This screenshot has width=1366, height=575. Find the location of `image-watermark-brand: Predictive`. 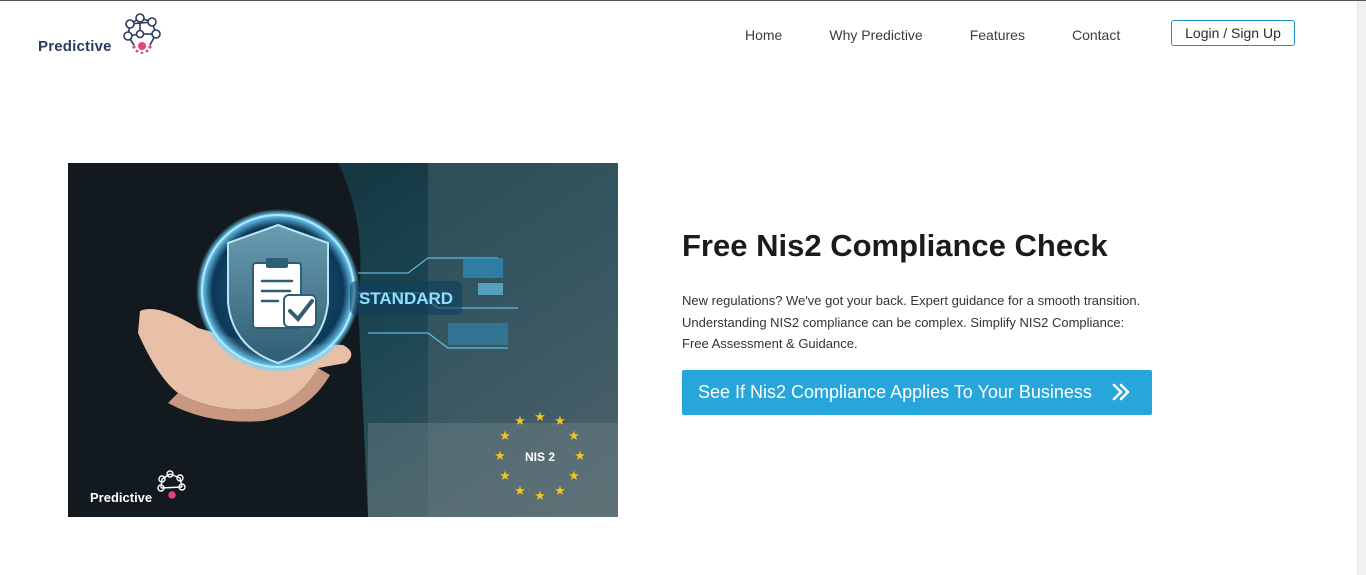

image-watermark-brand: Predictive is located at coordinates (121, 497).